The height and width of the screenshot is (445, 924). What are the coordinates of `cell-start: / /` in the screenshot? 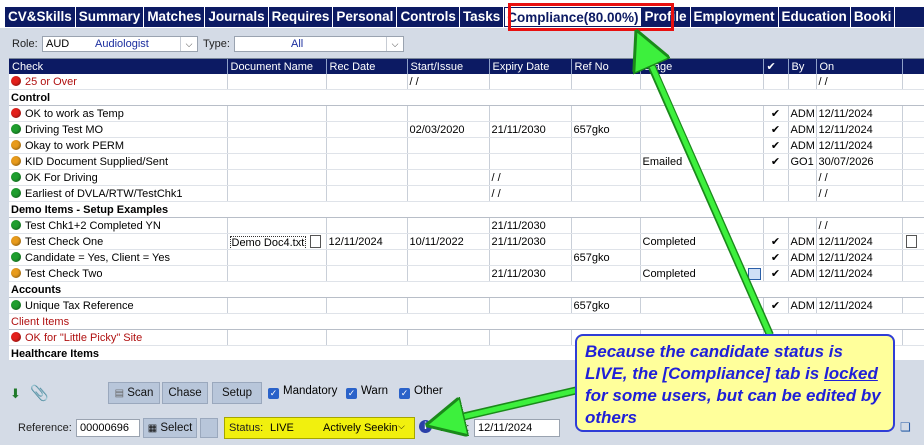 It's located at (448, 82).